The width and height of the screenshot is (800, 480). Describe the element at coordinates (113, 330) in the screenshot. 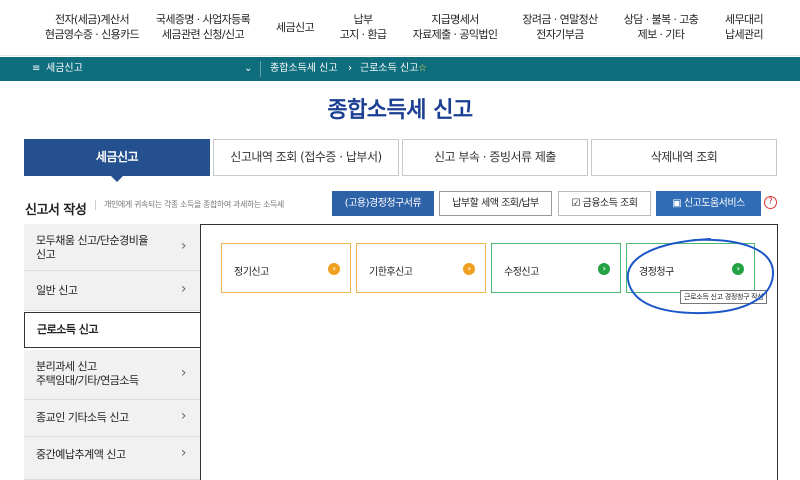

I see `menu-item-earned-income: 근로소득 신고` at that location.